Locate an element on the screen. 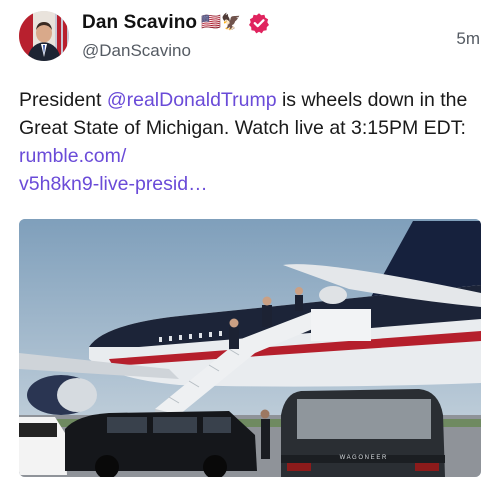 Image resolution: width=500 pixels, height=489 pixels. post-text-intro: President is located at coordinates (63, 100).